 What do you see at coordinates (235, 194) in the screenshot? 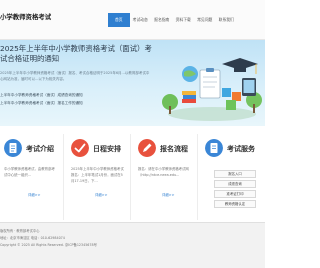
I see `admission-ticket-button: 准考证打印` at bounding box center [235, 194].